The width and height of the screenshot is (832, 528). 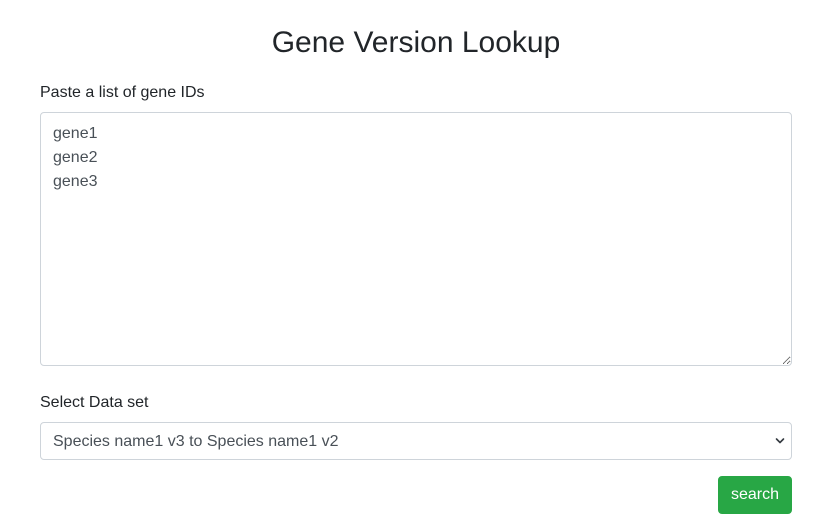 I want to click on dataset-label: Select Data set, so click(x=94, y=402).